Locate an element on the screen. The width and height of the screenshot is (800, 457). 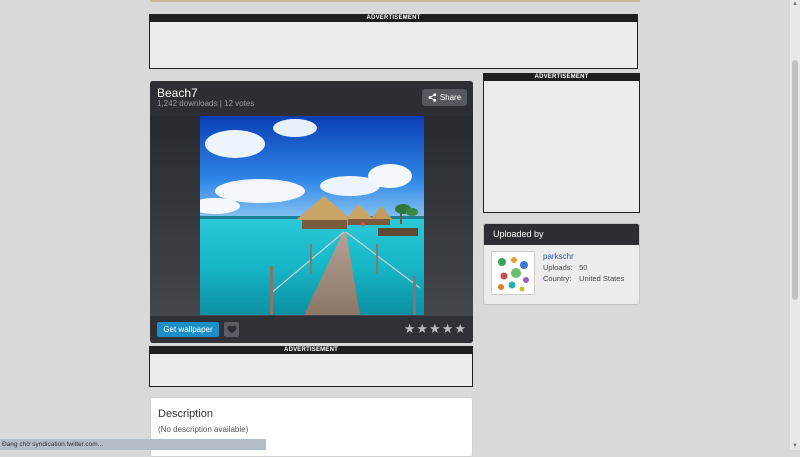
uploader-uploads-row: Uploads: 50 is located at coordinates (565, 267).